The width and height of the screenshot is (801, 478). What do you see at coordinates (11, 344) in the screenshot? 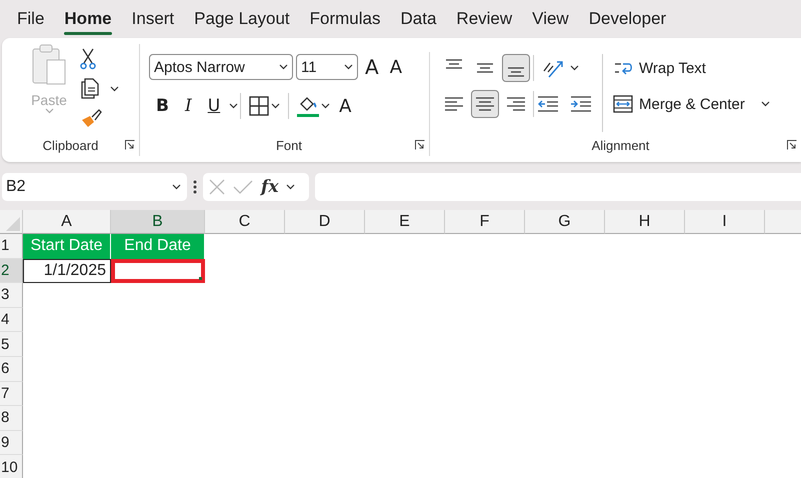
I see `row-header: 5` at bounding box center [11, 344].